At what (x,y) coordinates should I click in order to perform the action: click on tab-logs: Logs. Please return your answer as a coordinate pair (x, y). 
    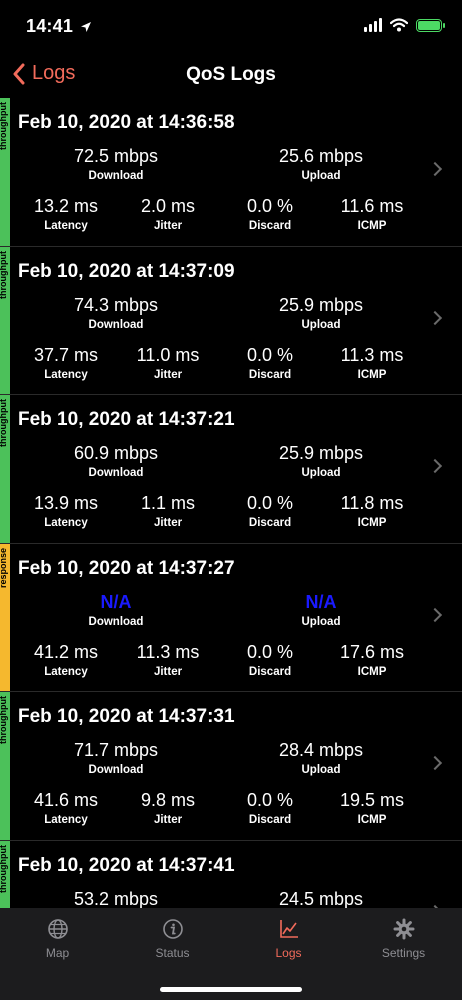
    Looking at the image, I should click on (288, 939).